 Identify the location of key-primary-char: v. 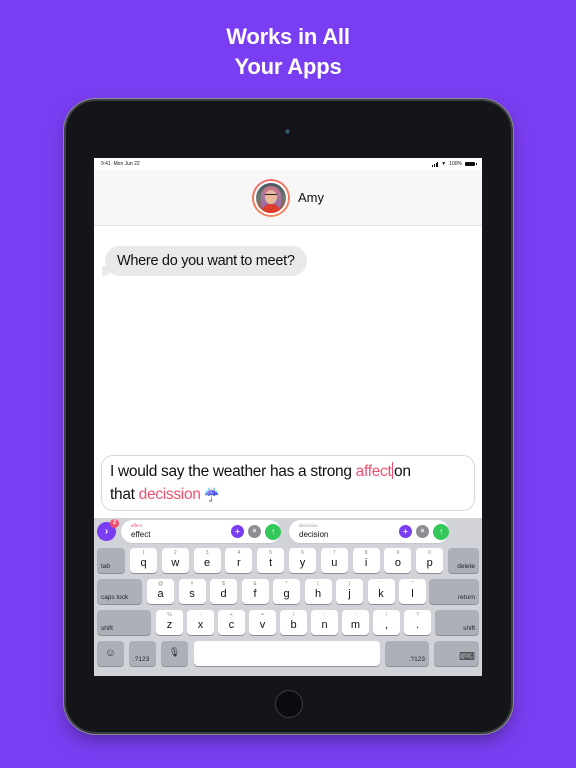
(262, 625).